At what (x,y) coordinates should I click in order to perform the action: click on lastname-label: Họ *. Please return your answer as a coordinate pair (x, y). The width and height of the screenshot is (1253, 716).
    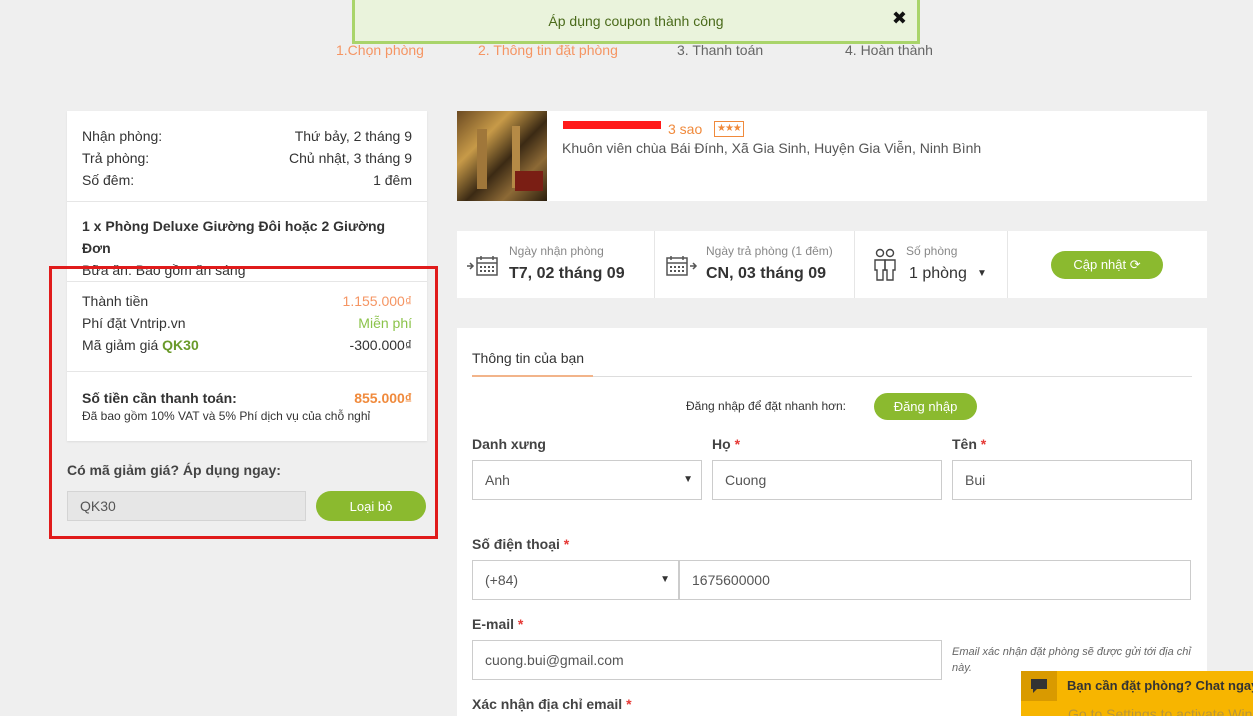
    Looking at the image, I should click on (726, 444).